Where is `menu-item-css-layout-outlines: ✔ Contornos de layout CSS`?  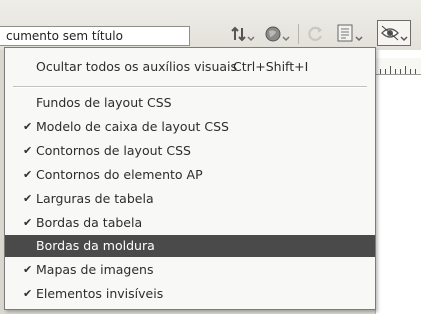 menu-item-css-layout-outlines: ✔ Contornos de layout CSS is located at coordinates (190, 151).